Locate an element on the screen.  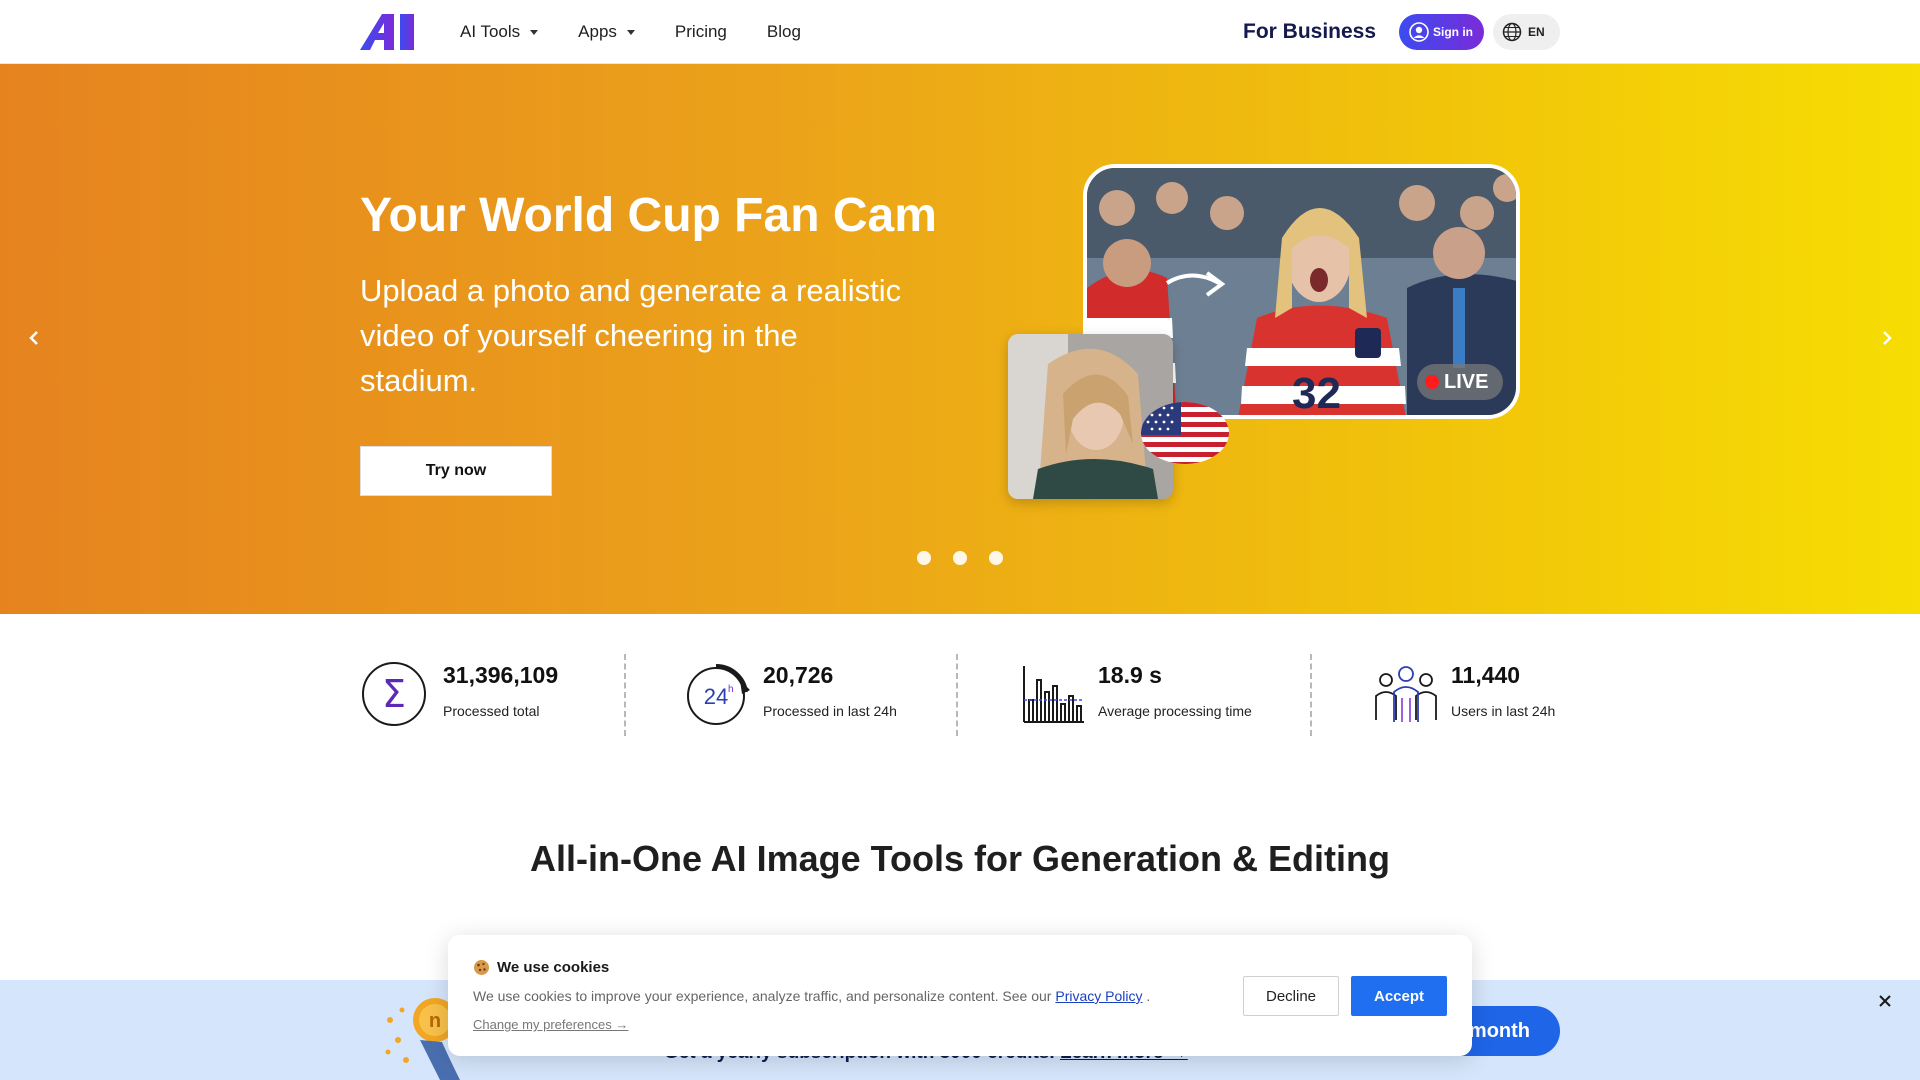
clock-24h-icon: 24 h is located at coordinates (718, 694).